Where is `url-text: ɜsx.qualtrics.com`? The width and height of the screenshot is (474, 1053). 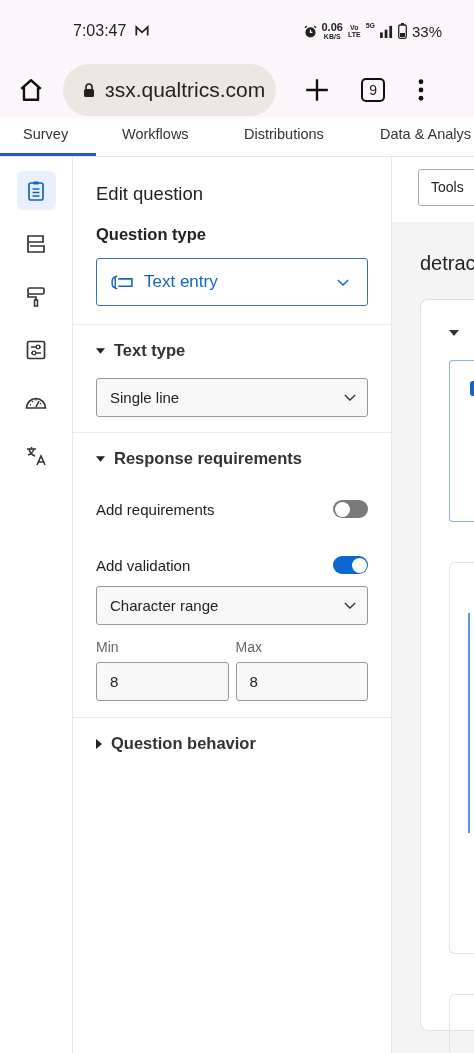 url-text: ɜsx.qualtrics.com is located at coordinates (185, 90).